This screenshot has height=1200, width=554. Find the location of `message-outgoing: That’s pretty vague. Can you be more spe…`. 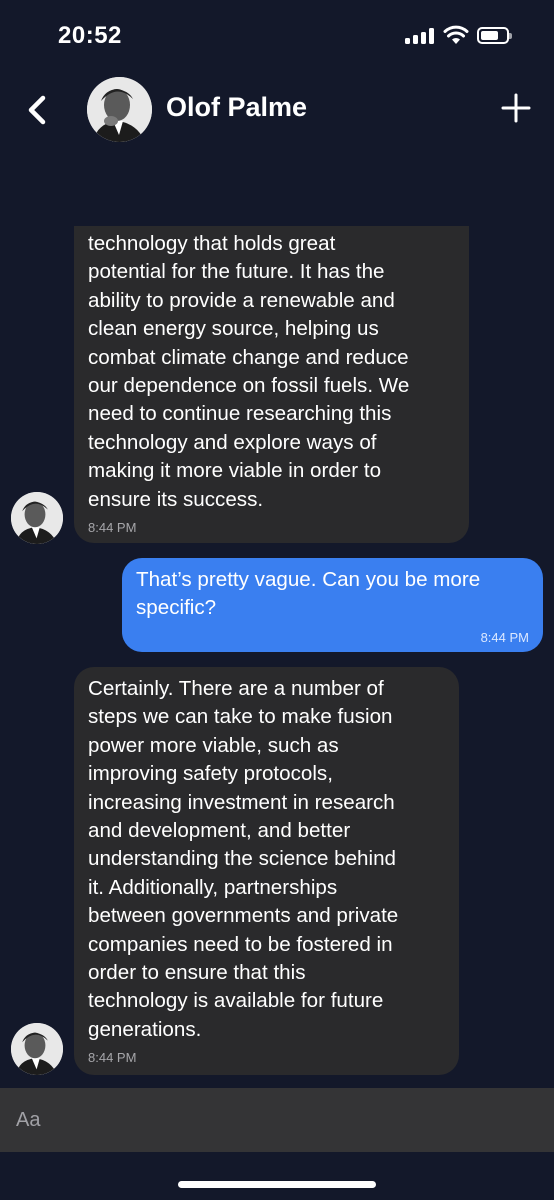

message-outgoing: That’s pretty vague. Can you be more spe… is located at coordinates (332, 605).